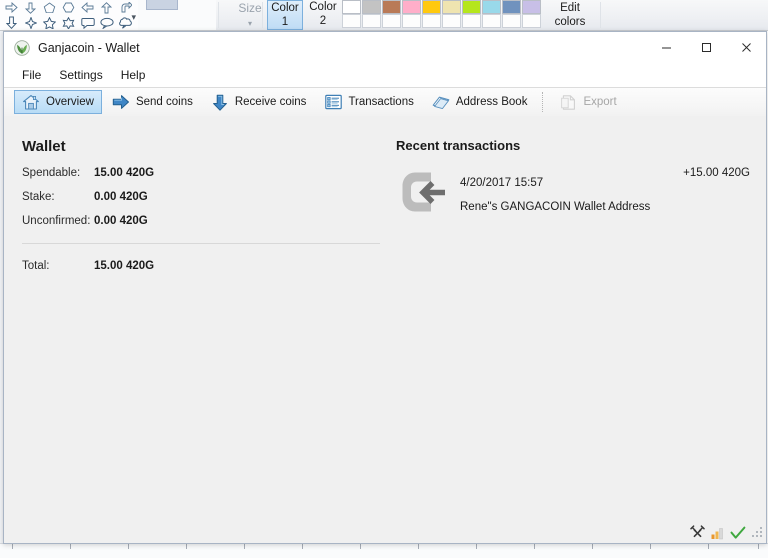 The image size is (768, 558). I want to click on list-icon, so click(333, 102).